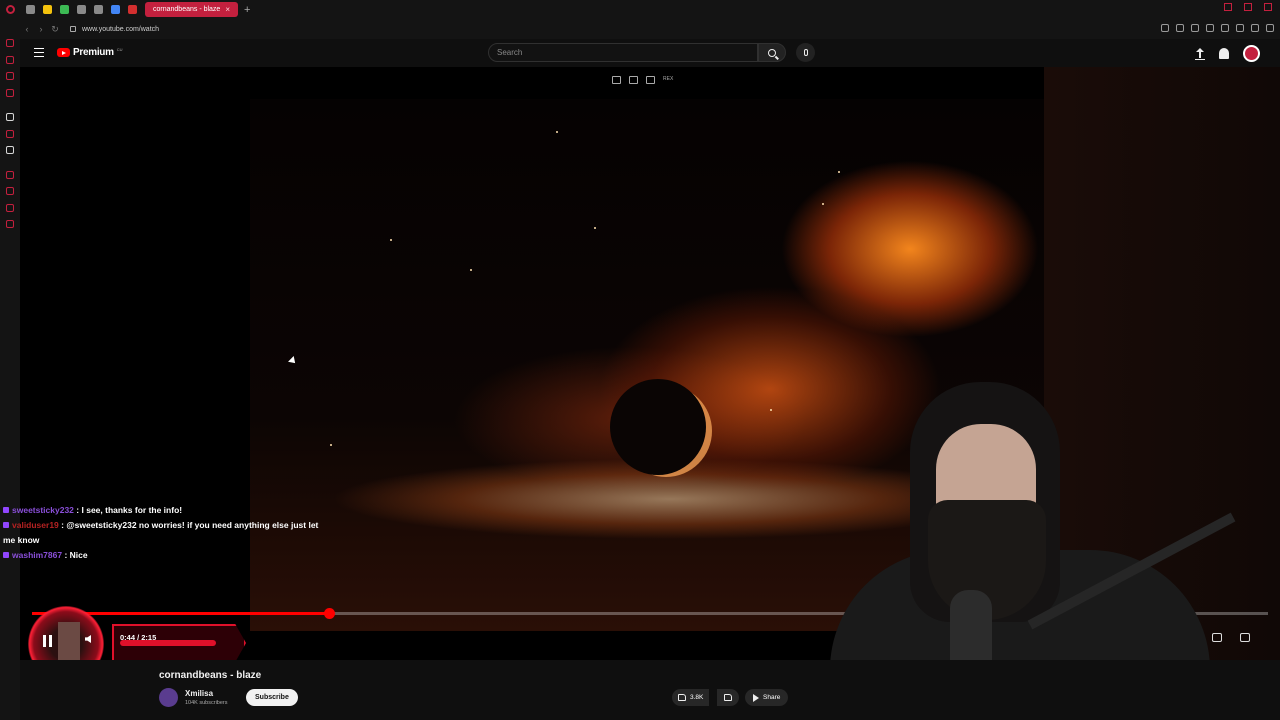  What do you see at coordinates (41, 29) in the screenshot?
I see `forward-icon: ›` at bounding box center [41, 29].